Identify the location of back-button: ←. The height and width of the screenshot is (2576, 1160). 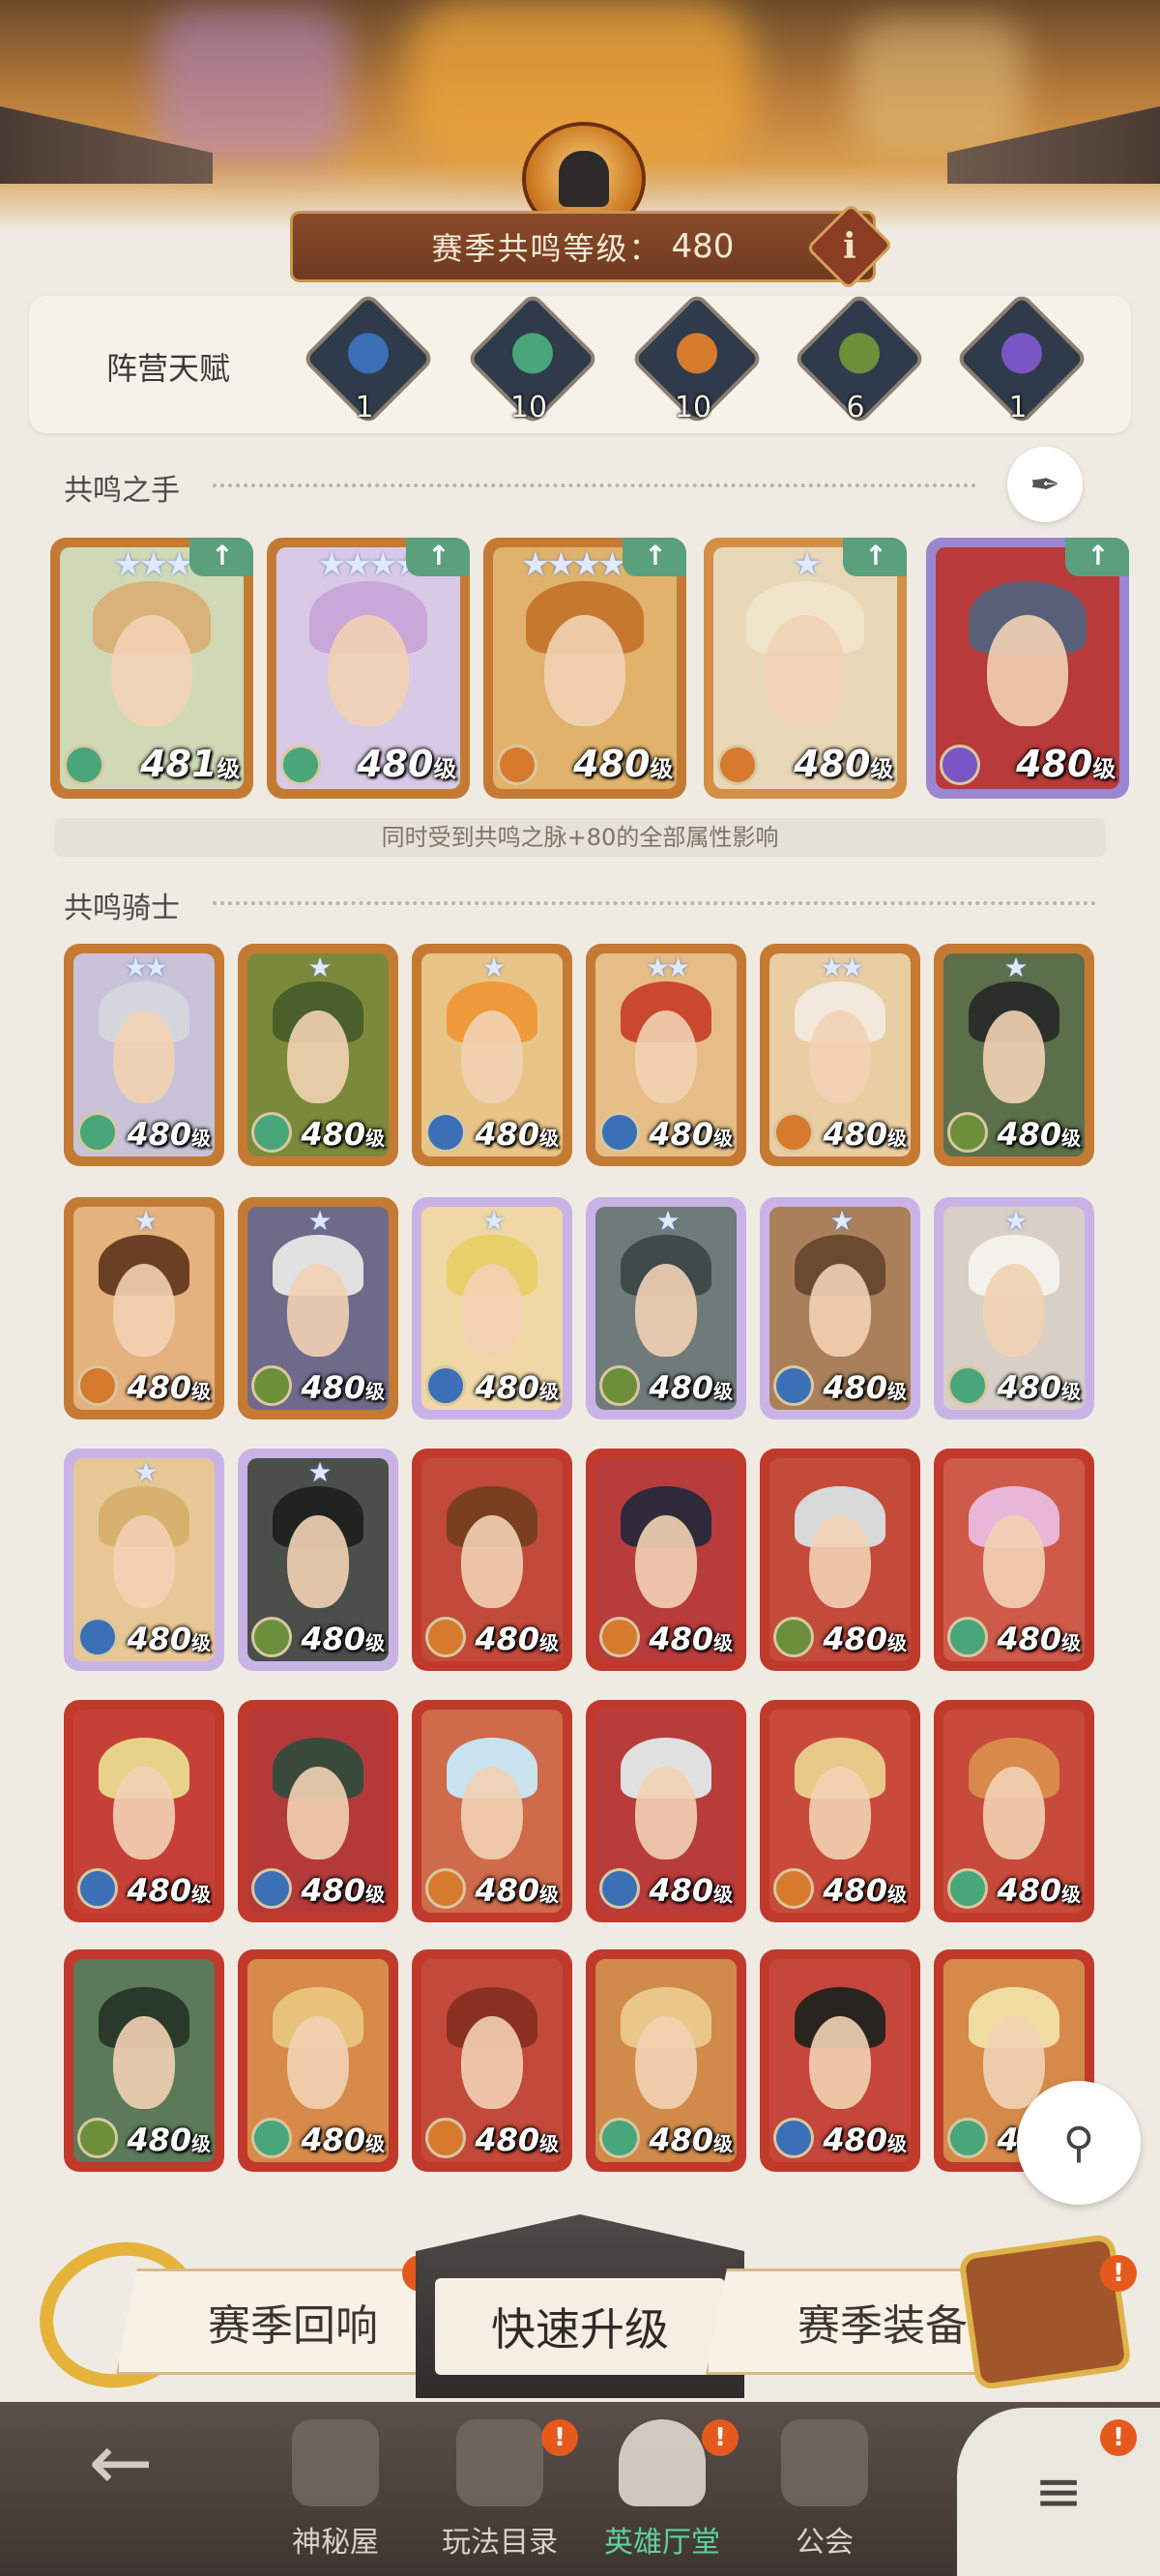
(121, 2496).